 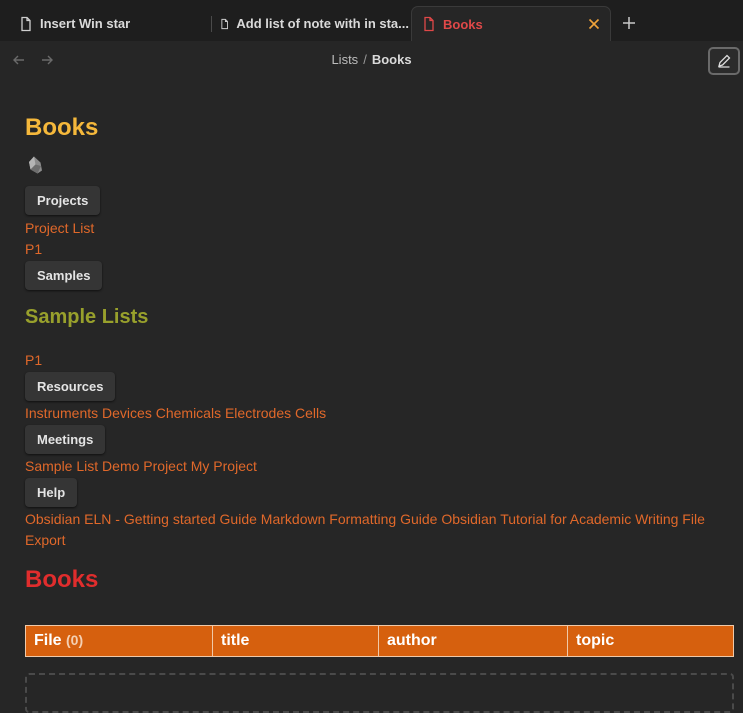 I want to click on dataview-table: File (0) title author topic, so click(x=379, y=641).